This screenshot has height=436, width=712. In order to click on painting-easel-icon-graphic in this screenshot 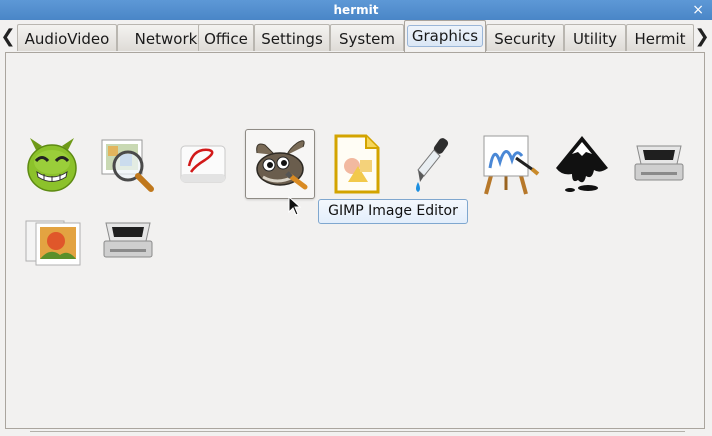, I will do `click(511, 165)`.